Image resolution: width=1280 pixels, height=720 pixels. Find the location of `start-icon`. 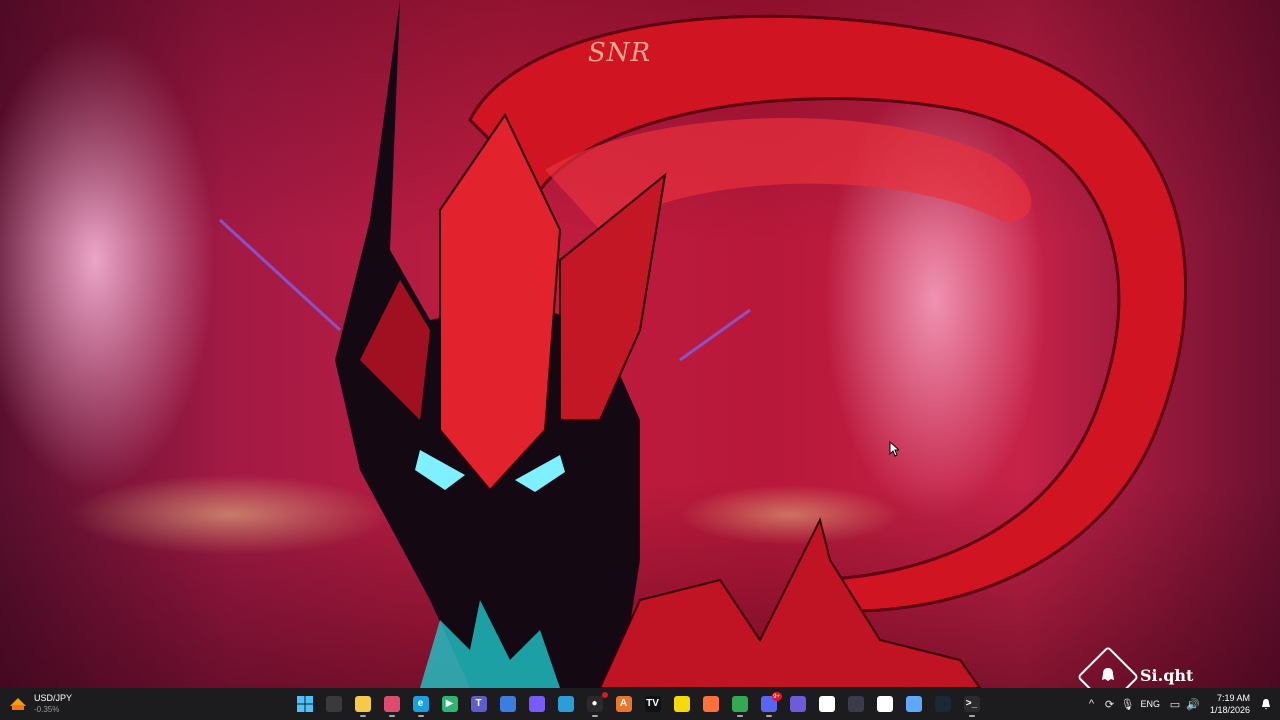

start-icon is located at coordinates (304, 704).